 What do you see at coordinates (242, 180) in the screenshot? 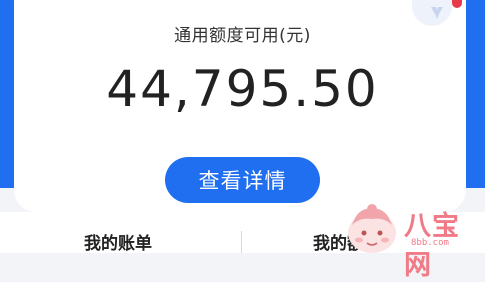
I see `view-details-button: 查看详情` at bounding box center [242, 180].